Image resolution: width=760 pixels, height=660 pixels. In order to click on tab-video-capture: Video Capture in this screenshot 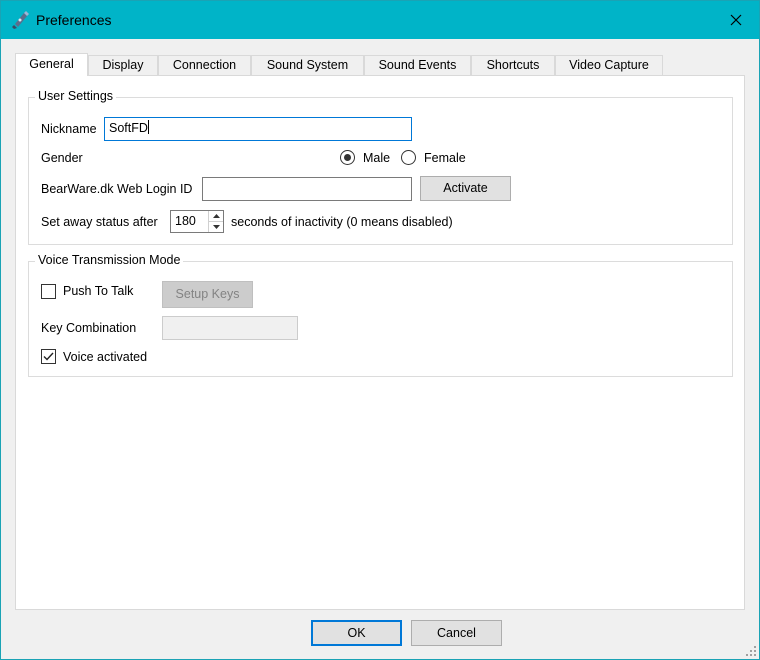, I will do `click(609, 65)`.